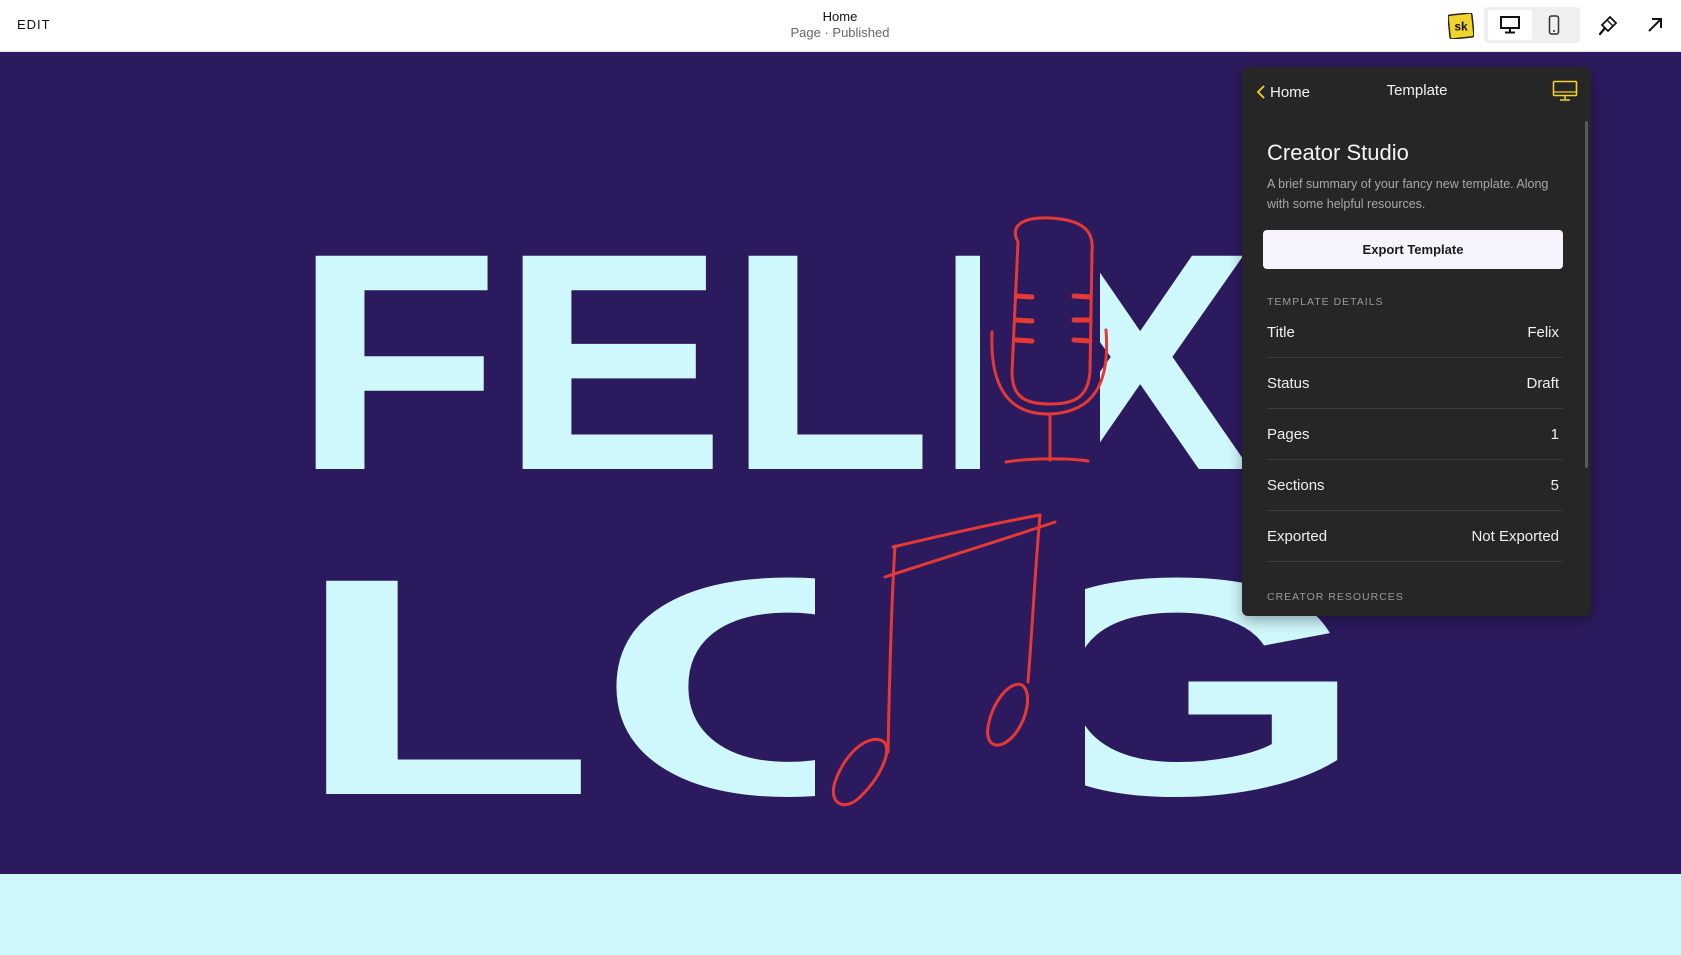 The height and width of the screenshot is (955, 1681). I want to click on detail-row-exported: Exported Not Exported, so click(1415, 536).